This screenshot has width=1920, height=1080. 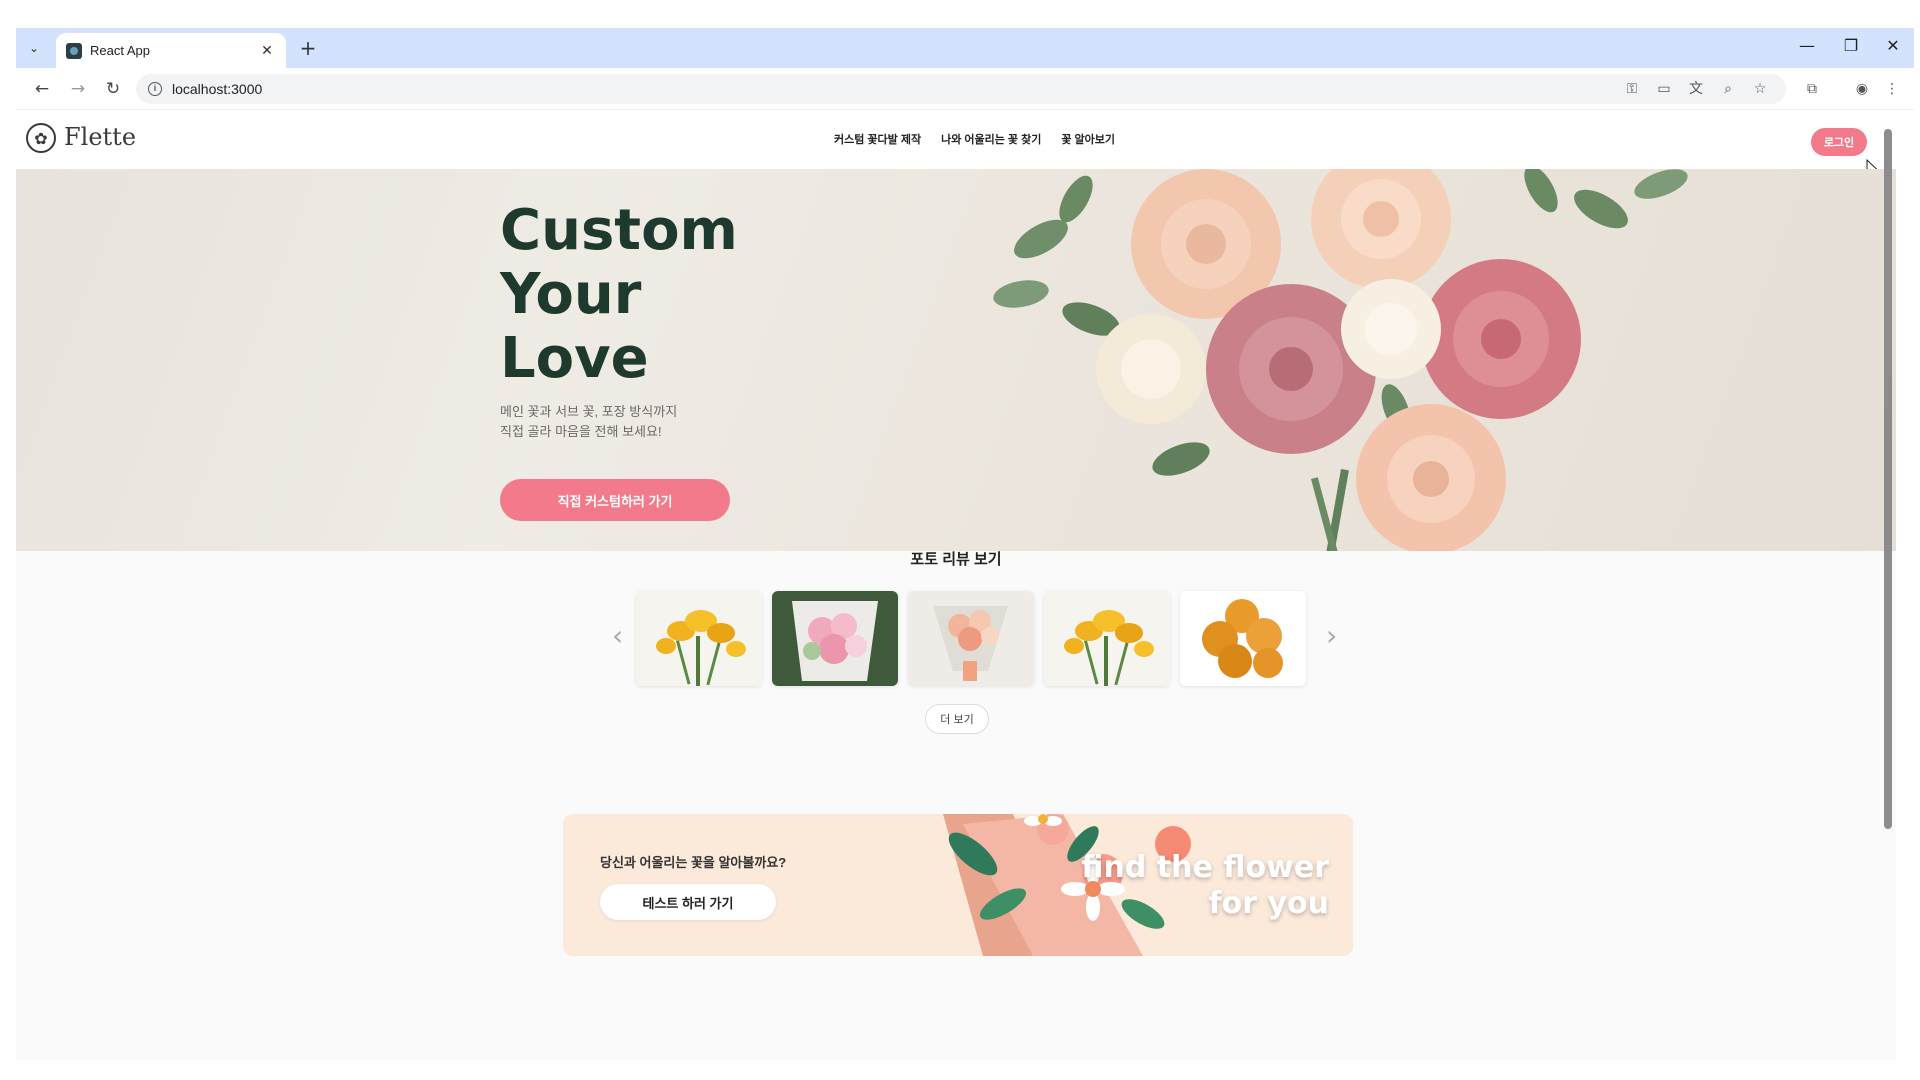 What do you see at coordinates (267, 51) in the screenshot?
I see `close-tab-icon: ✕` at bounding box center [267, 51].